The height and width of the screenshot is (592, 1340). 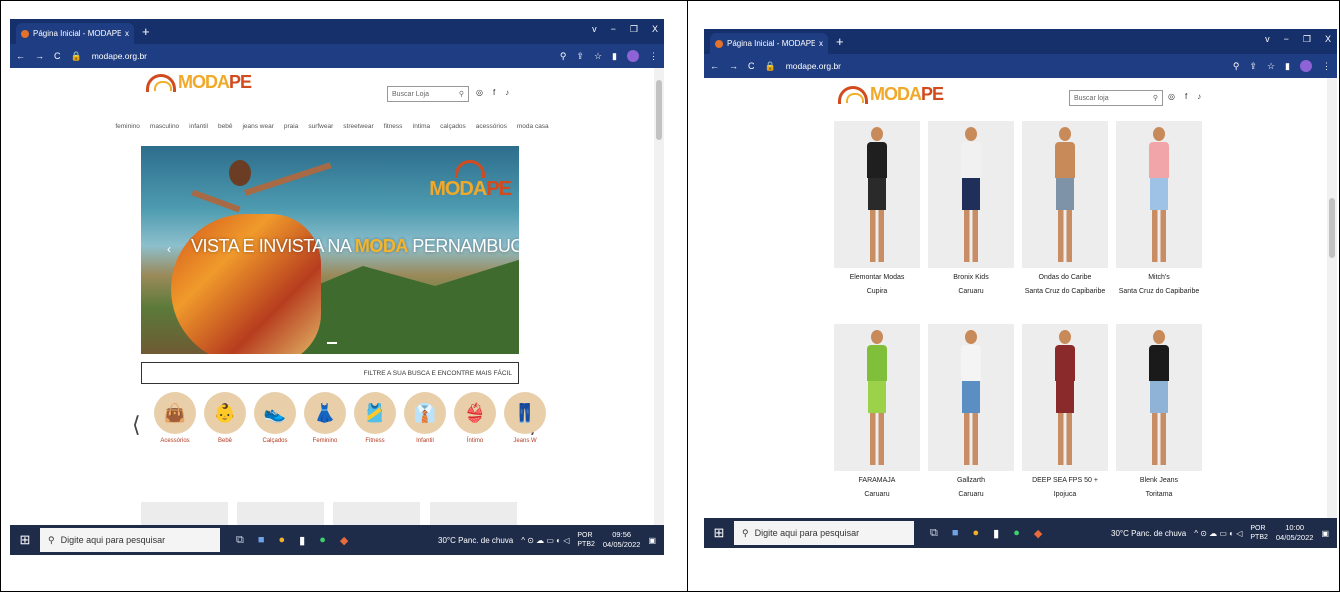 I want to click on reload-icon: C, so click(x=751, y=66).